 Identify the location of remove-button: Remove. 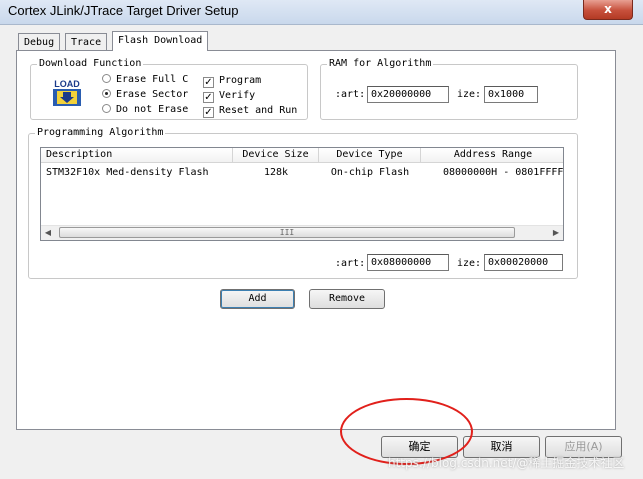
(347, 299).